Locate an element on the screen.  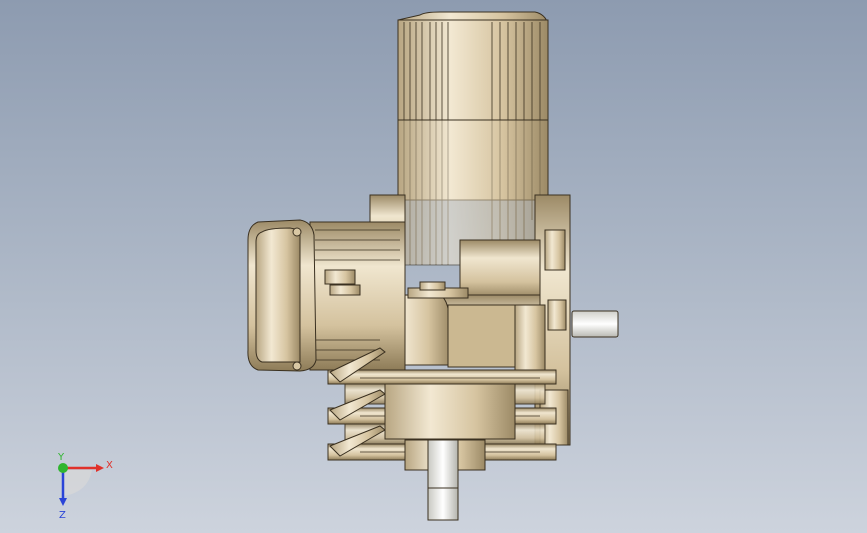
x-axis-label: X is located at coordinates (109, 465).